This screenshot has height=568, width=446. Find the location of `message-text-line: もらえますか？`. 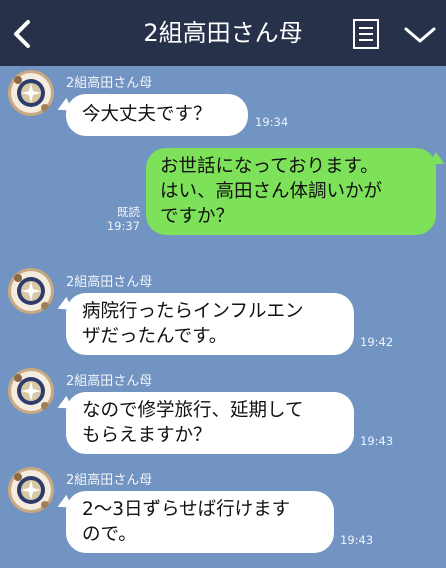

message-text-line: もらえますか？ is located at coordinates (147, 435).